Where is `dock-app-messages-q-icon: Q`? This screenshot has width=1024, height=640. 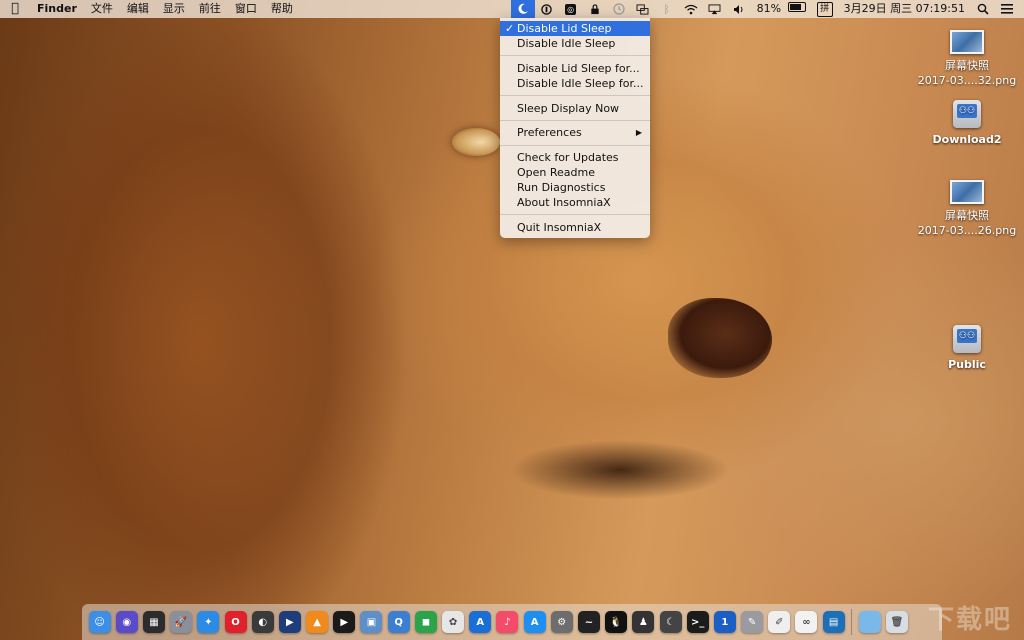 dock-app-messages-q-icon: Q is located at coordinates (398, 622).